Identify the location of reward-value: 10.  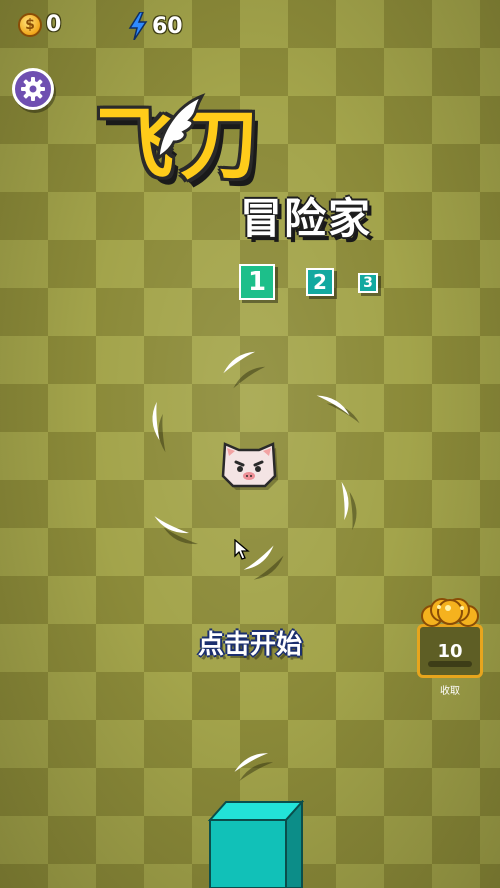
(450, 651).